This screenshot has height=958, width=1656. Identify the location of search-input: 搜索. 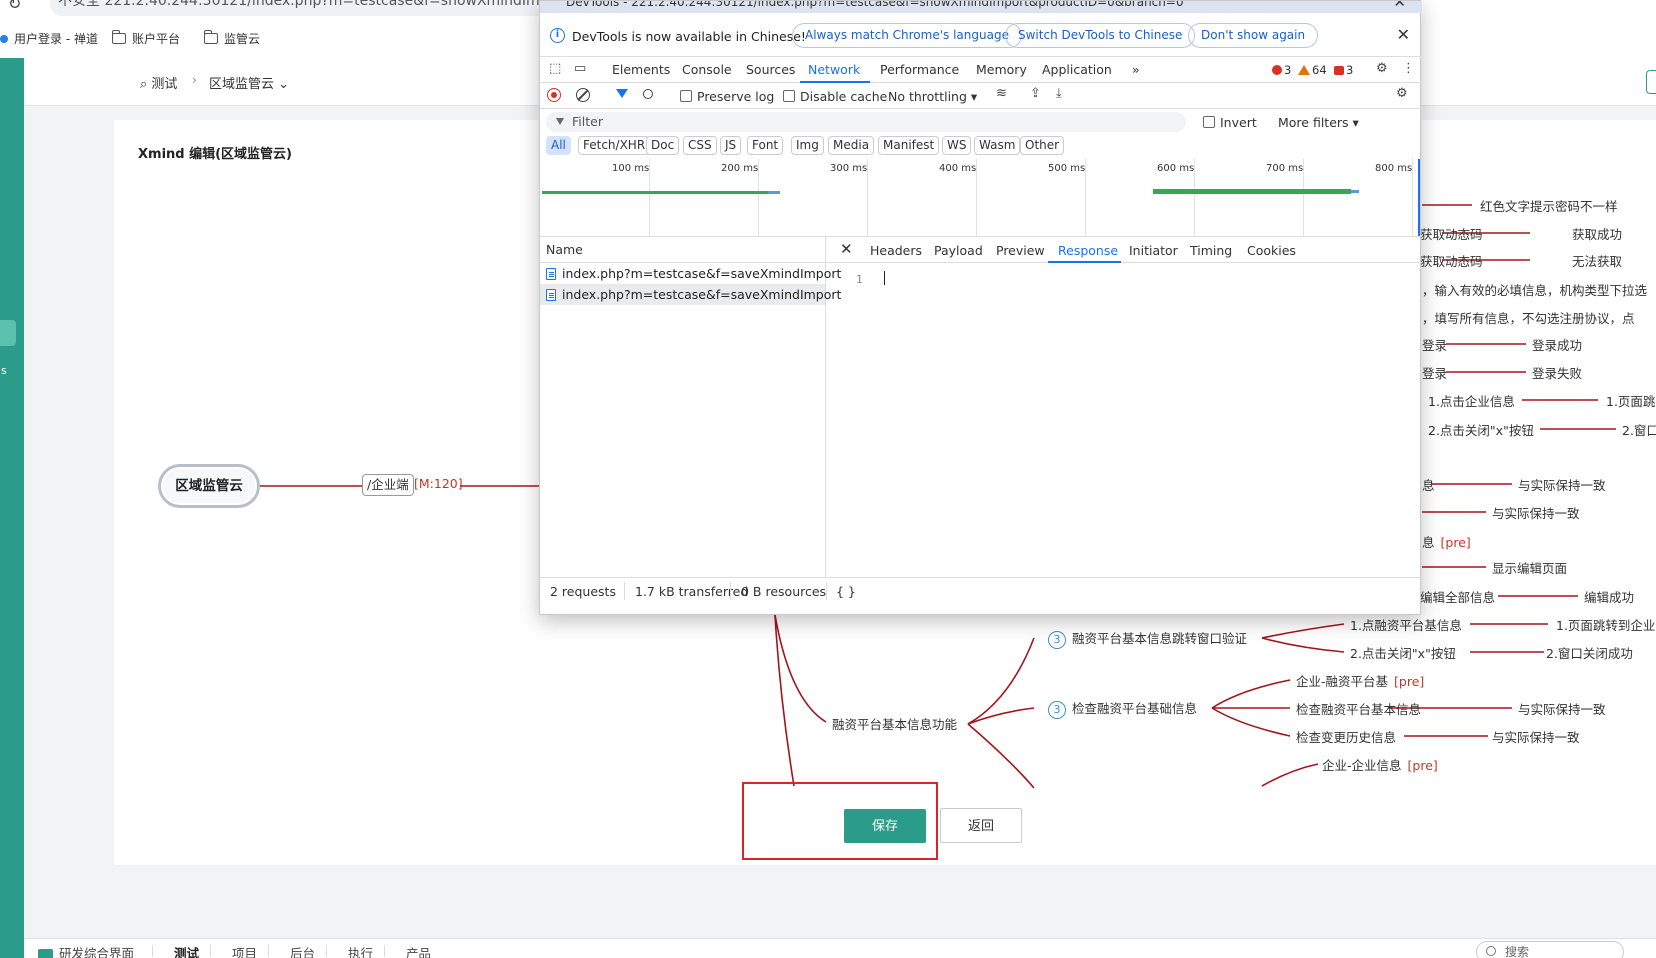
(1550, 949).